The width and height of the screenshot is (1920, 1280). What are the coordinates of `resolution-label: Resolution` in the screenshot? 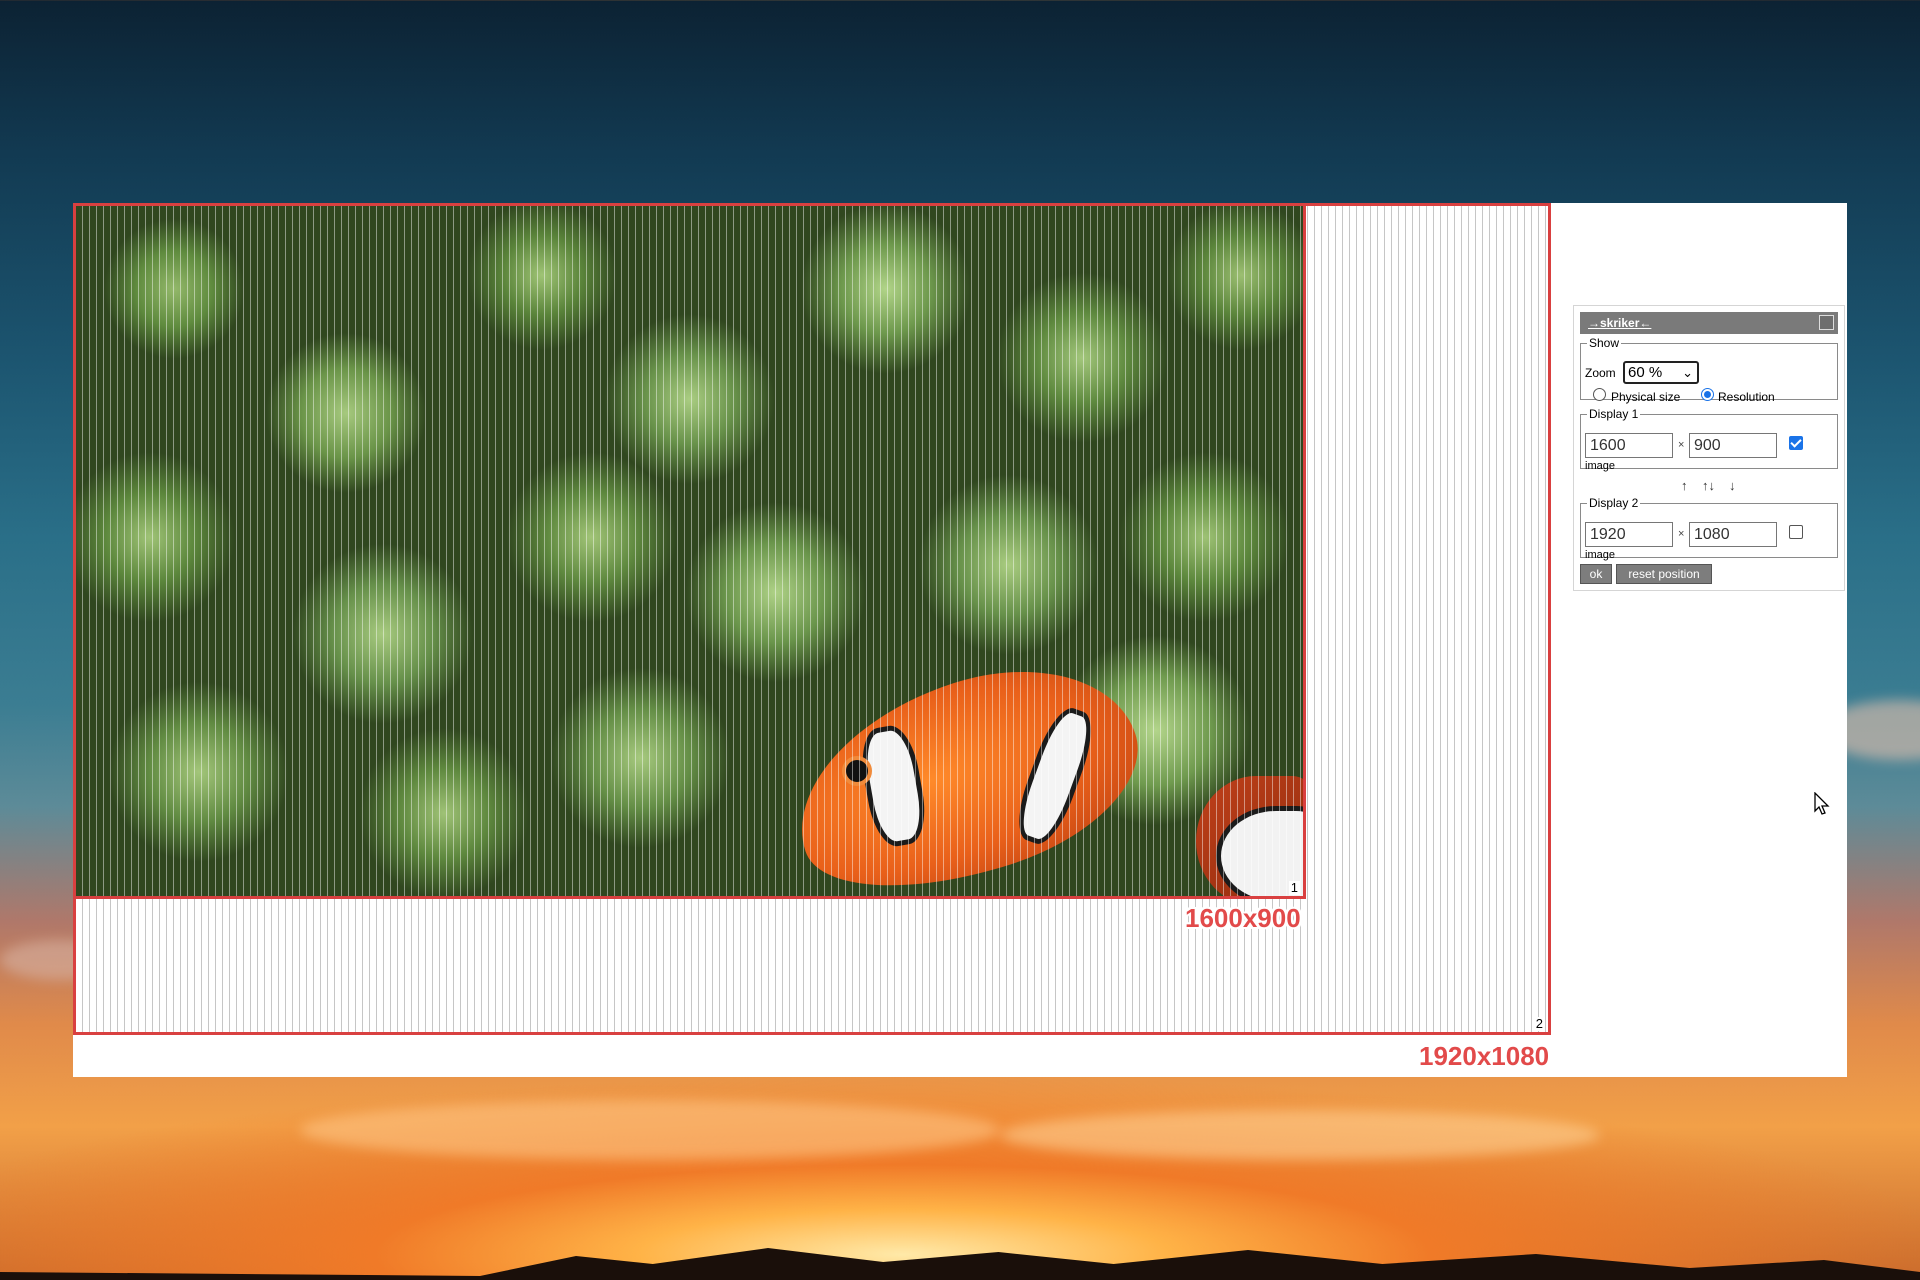 It's located at (1746, 397).